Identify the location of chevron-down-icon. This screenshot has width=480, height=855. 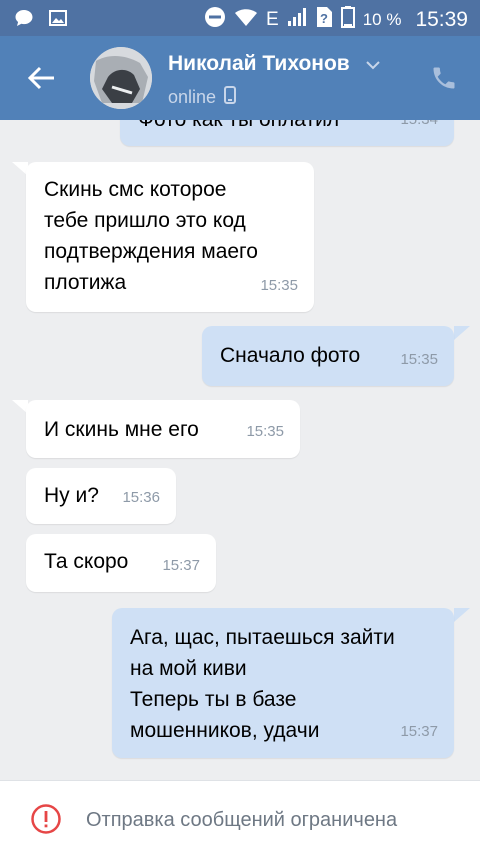
(372, 64).